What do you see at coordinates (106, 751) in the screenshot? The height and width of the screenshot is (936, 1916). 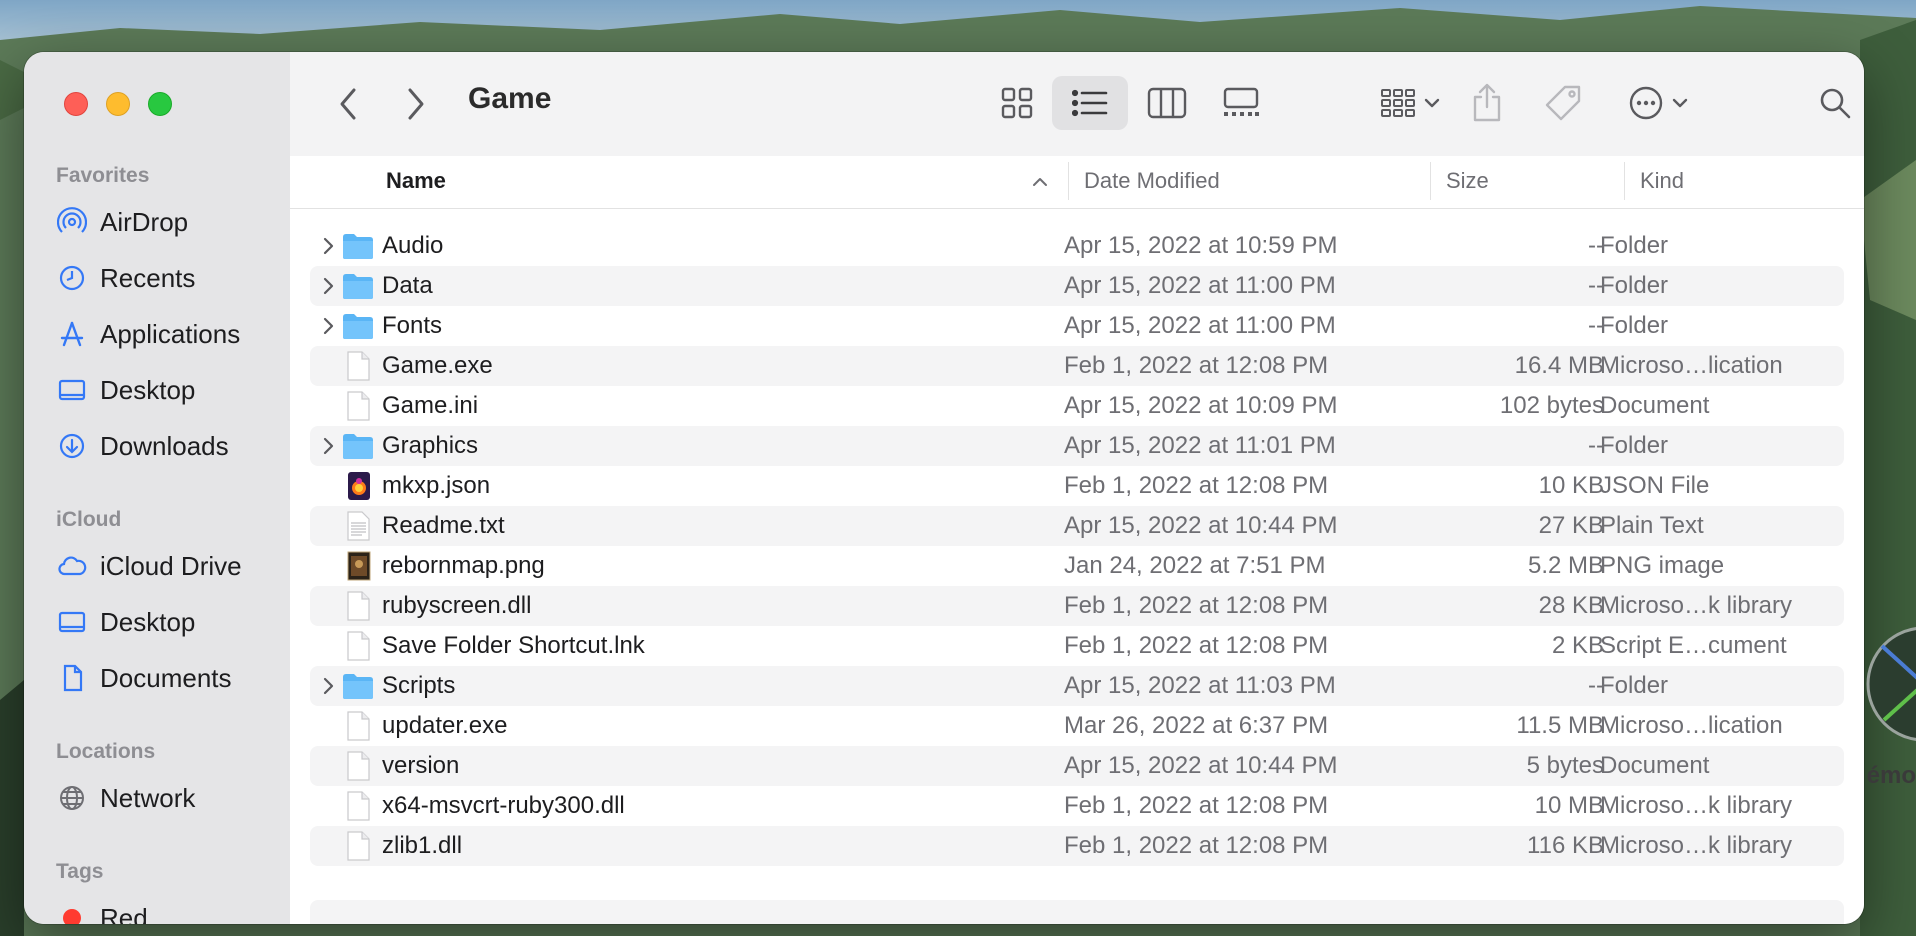 I see `sidebar-section-locations: Locations` at bounding box center [106, 751].